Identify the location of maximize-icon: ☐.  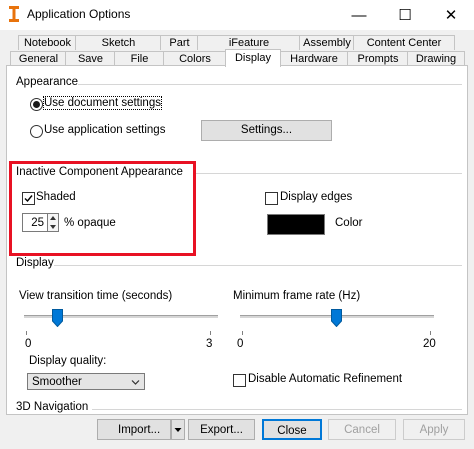
(405, 15).